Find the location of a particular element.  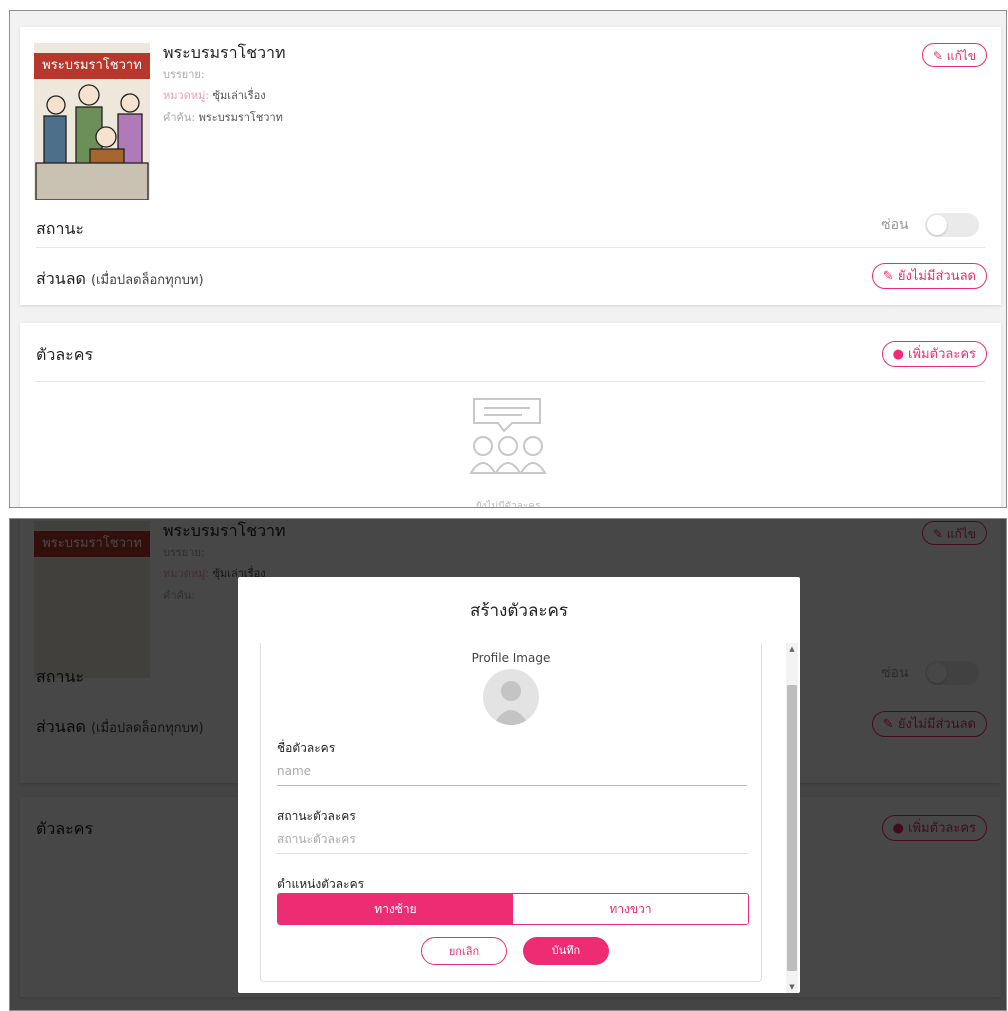

add-character-button: ● เพิ่มตัวละคร is located at coordinates (934, 354).